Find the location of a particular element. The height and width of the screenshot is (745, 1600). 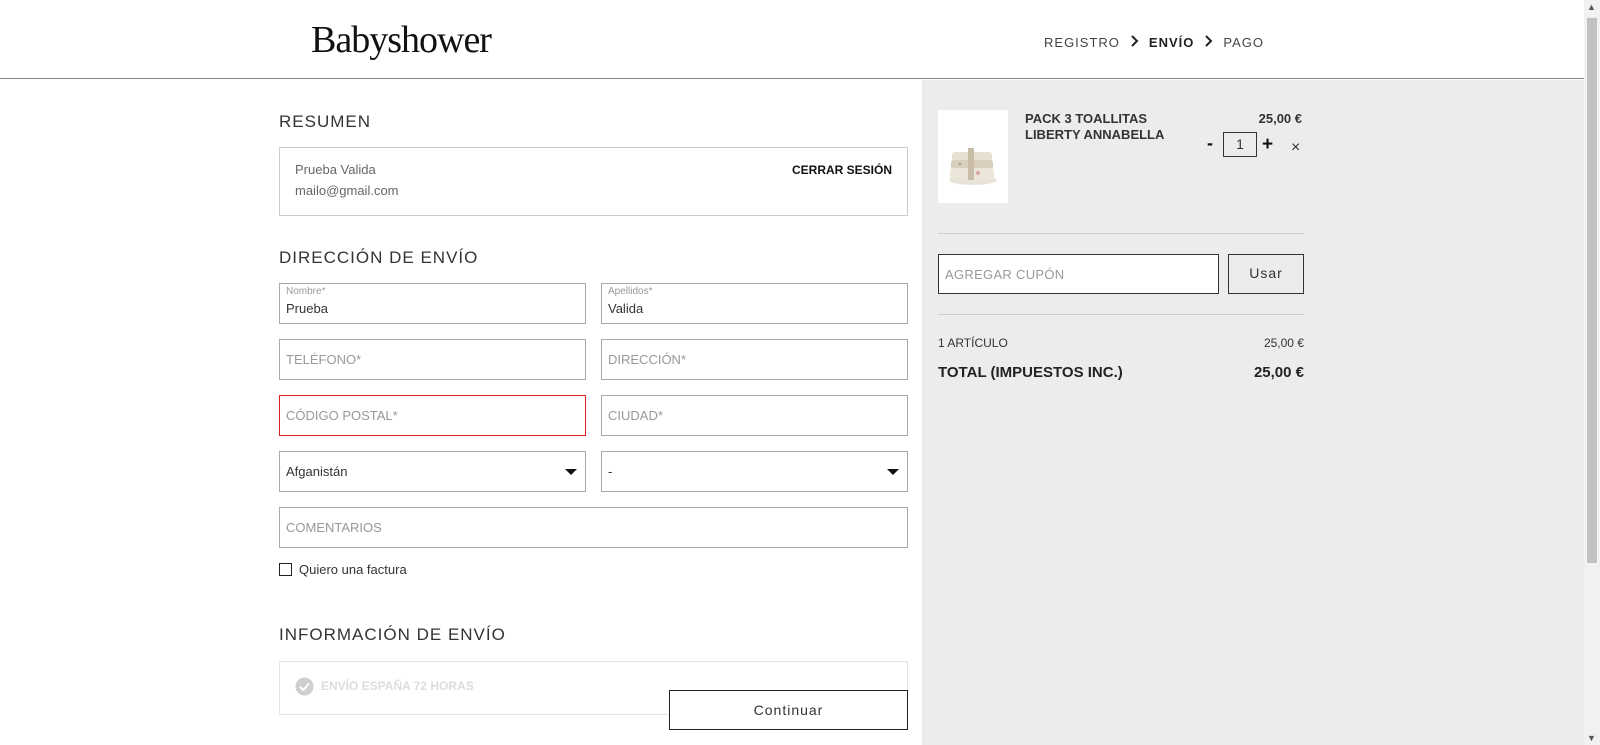

scrollbar-thumb is located at coordinates (1592, 290).